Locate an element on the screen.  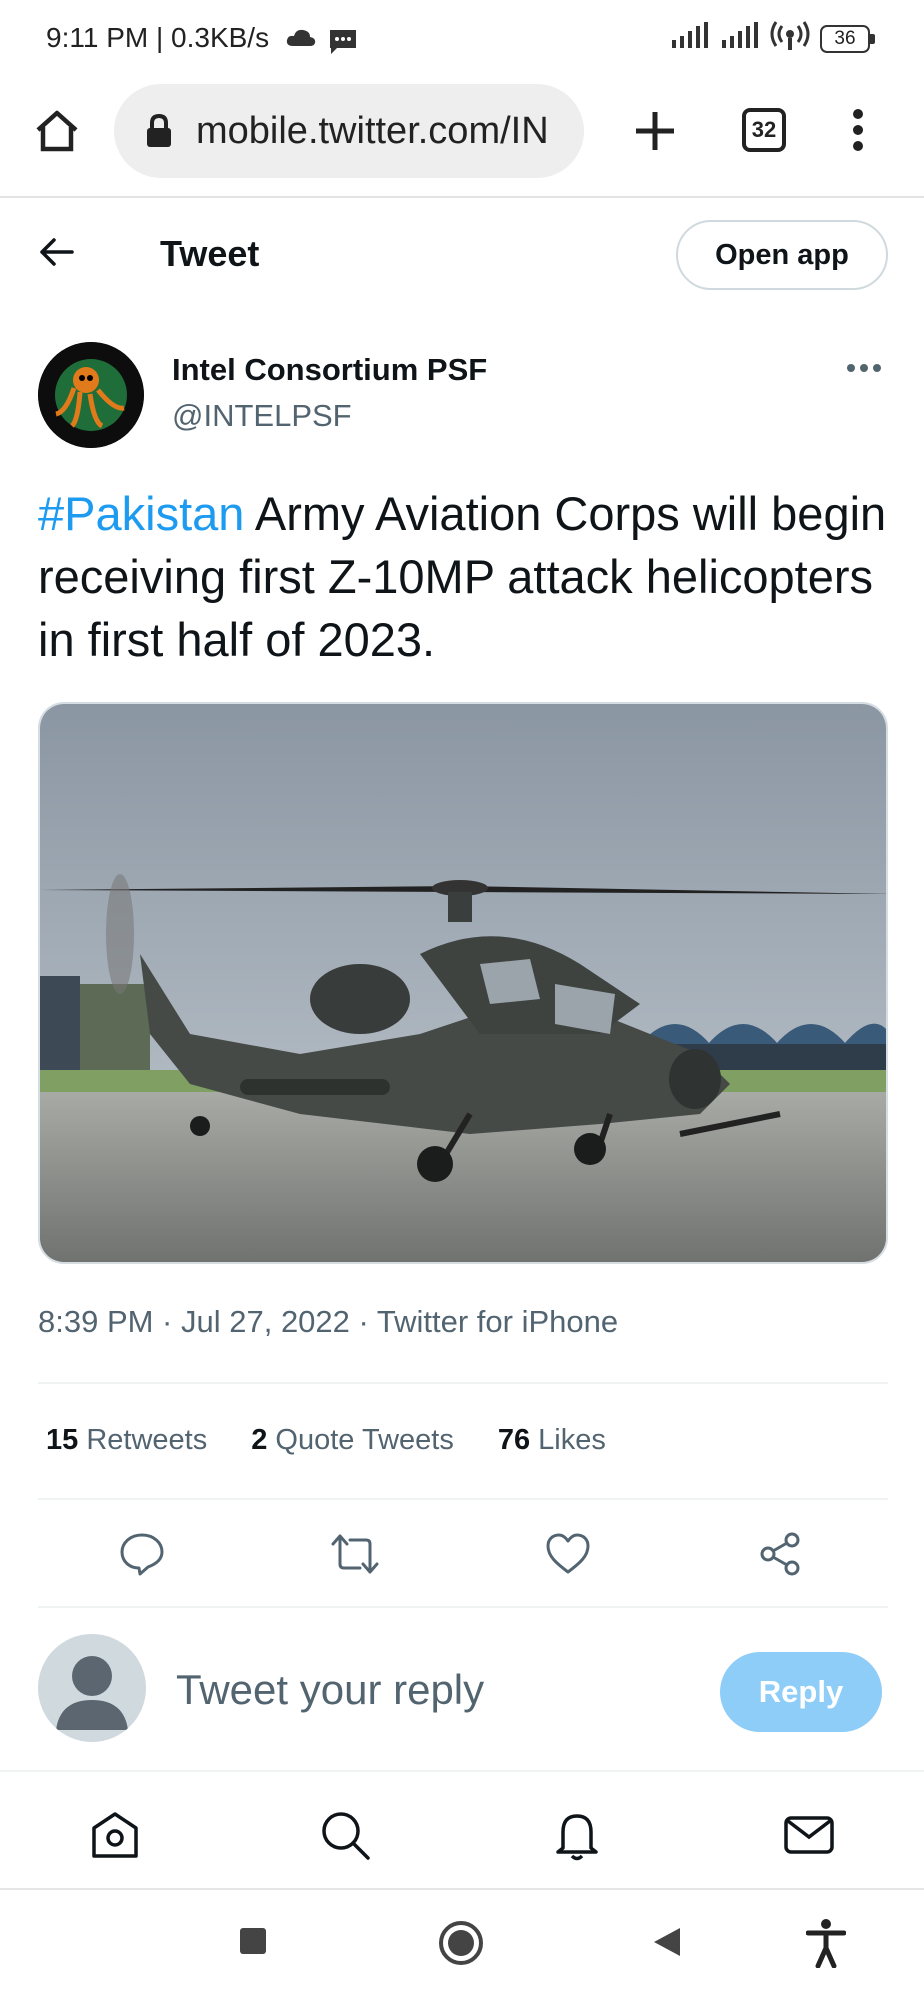
hotspot-icon is located at coordinates (790, 38).